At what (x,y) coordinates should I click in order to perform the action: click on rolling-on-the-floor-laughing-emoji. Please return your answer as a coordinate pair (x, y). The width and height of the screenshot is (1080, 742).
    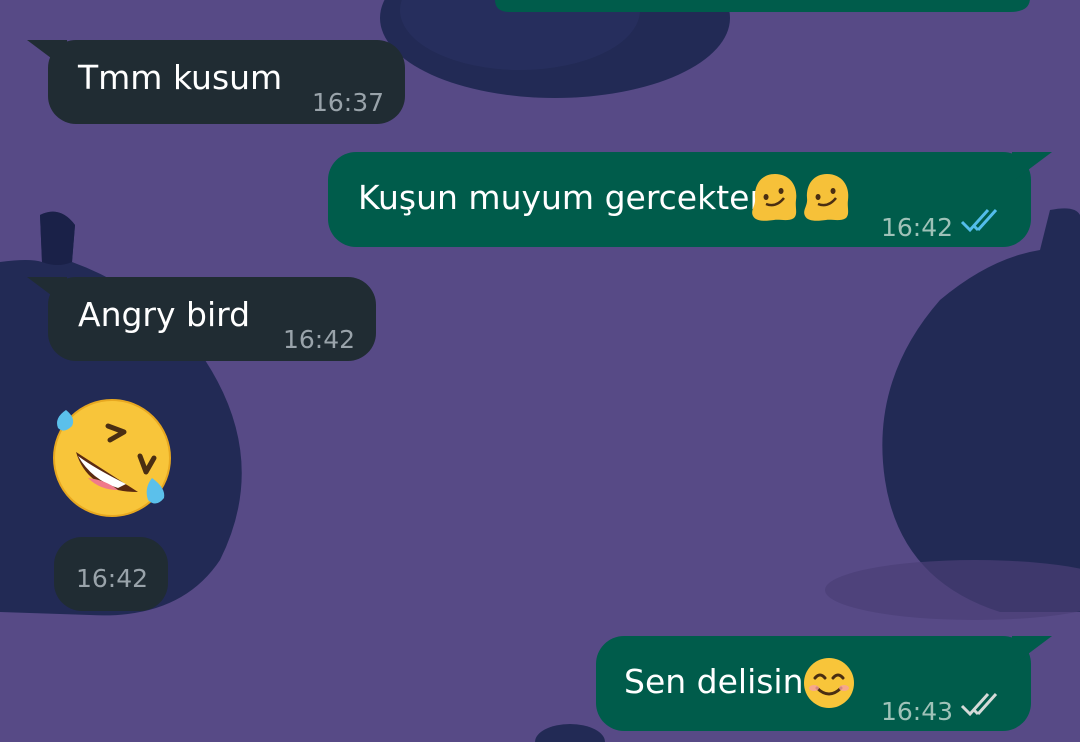
    Looking at the image, I should click on (111, 459).